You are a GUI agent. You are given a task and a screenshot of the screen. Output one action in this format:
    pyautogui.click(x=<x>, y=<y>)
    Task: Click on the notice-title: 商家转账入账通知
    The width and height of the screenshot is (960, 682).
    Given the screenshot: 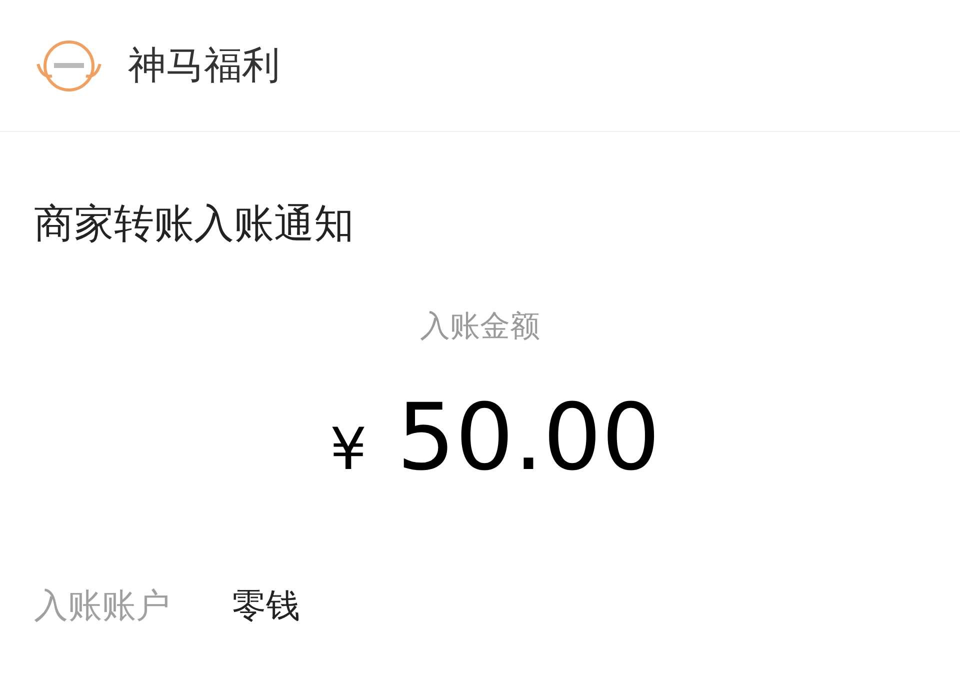 What is the action you would take?
    pyautogui.click(x=194, y=224)
    